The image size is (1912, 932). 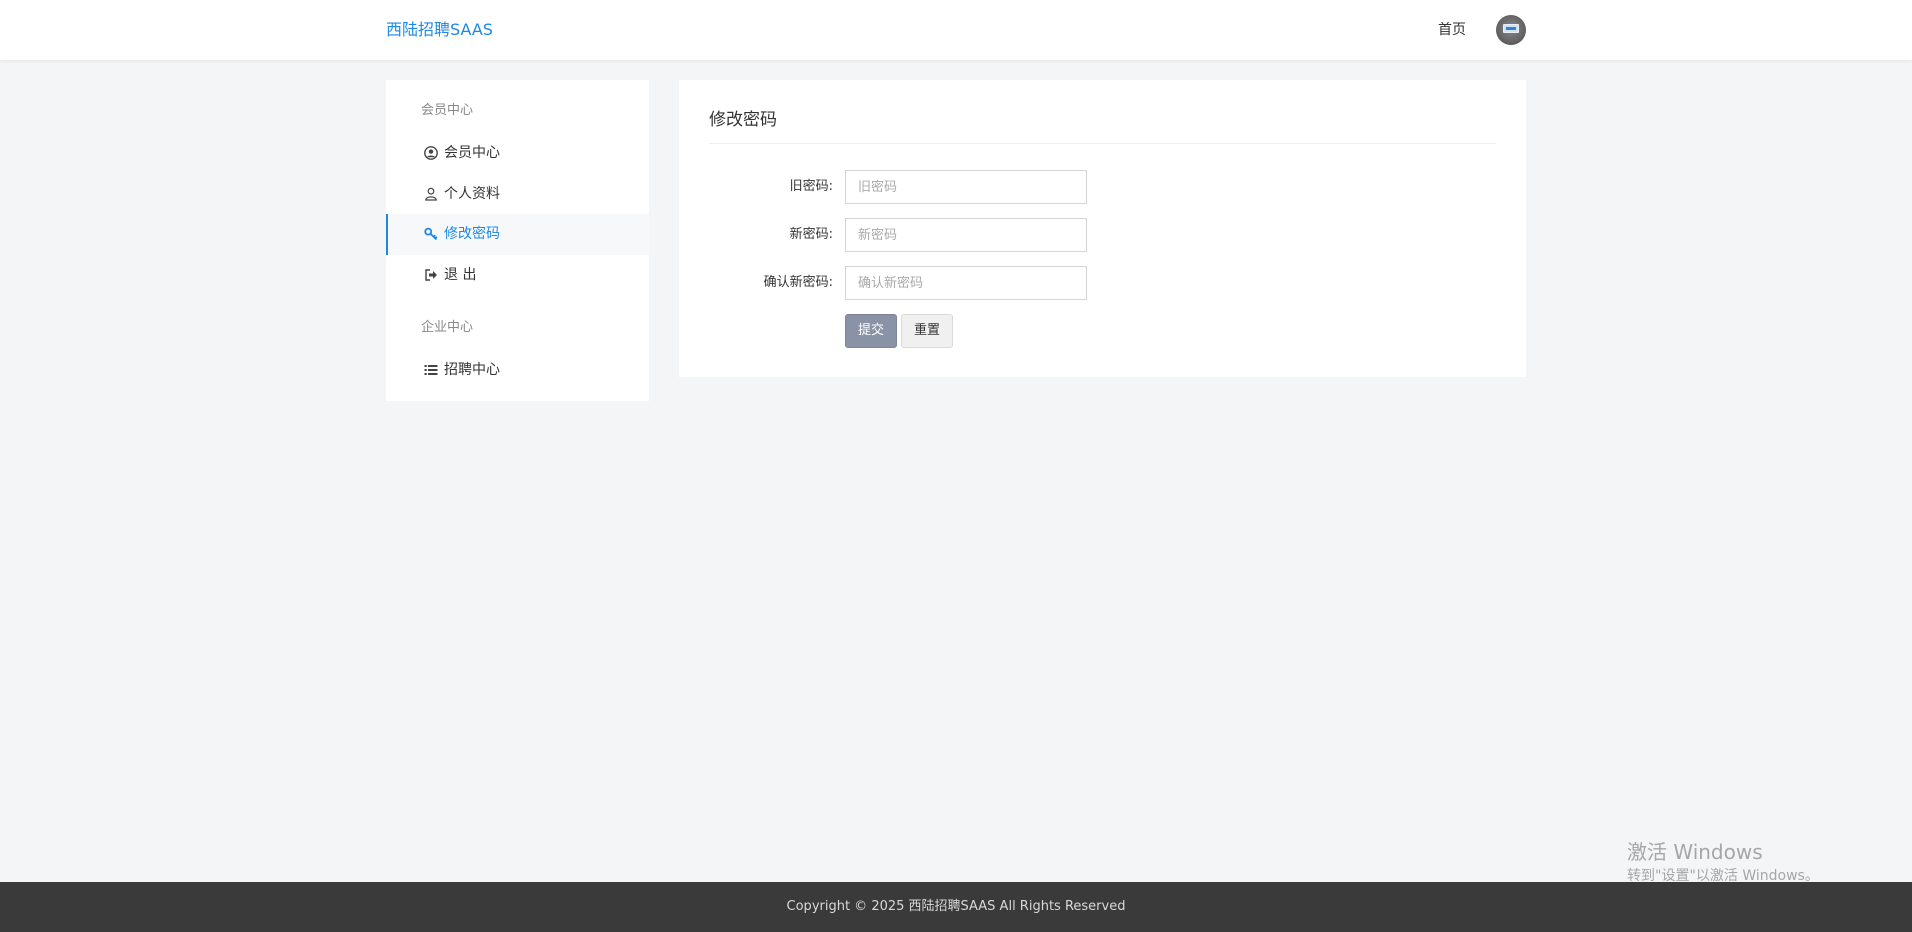 What do you see at coordinates (811, 186) in the screenshot?
I see `old-password-label: 旧密码:` at bounding box center [811, 186].